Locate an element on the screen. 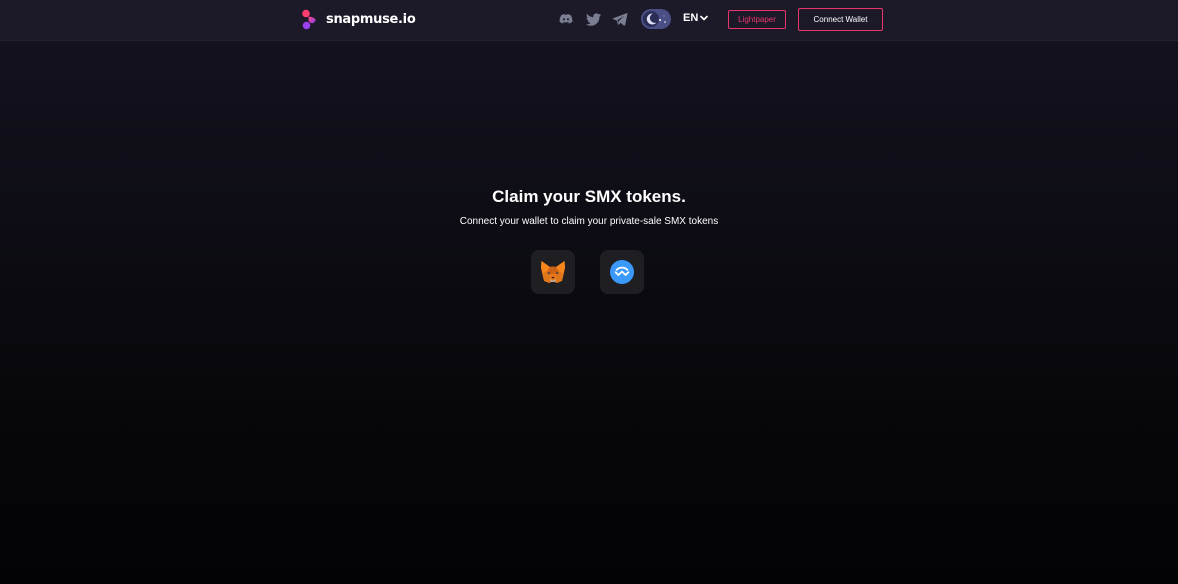 This screenshot has height=584, width=1178. snapmuse-logo-icon is located at coordinates (309, 19).